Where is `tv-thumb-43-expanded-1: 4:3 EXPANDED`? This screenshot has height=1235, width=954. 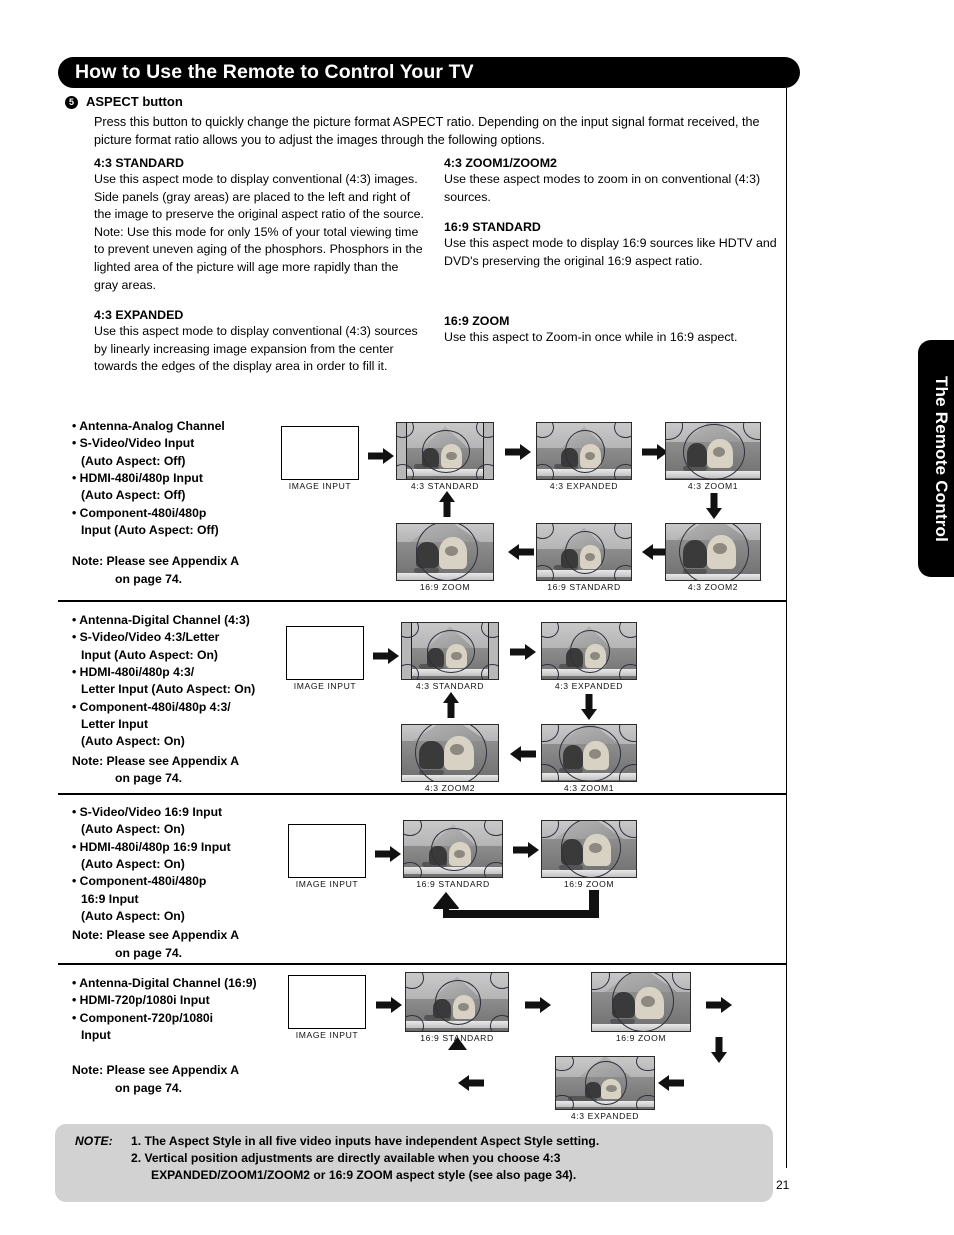
tv-thumb-43-expanded-1: 4:3 EXPANDED is located at coordinates (584, 456).